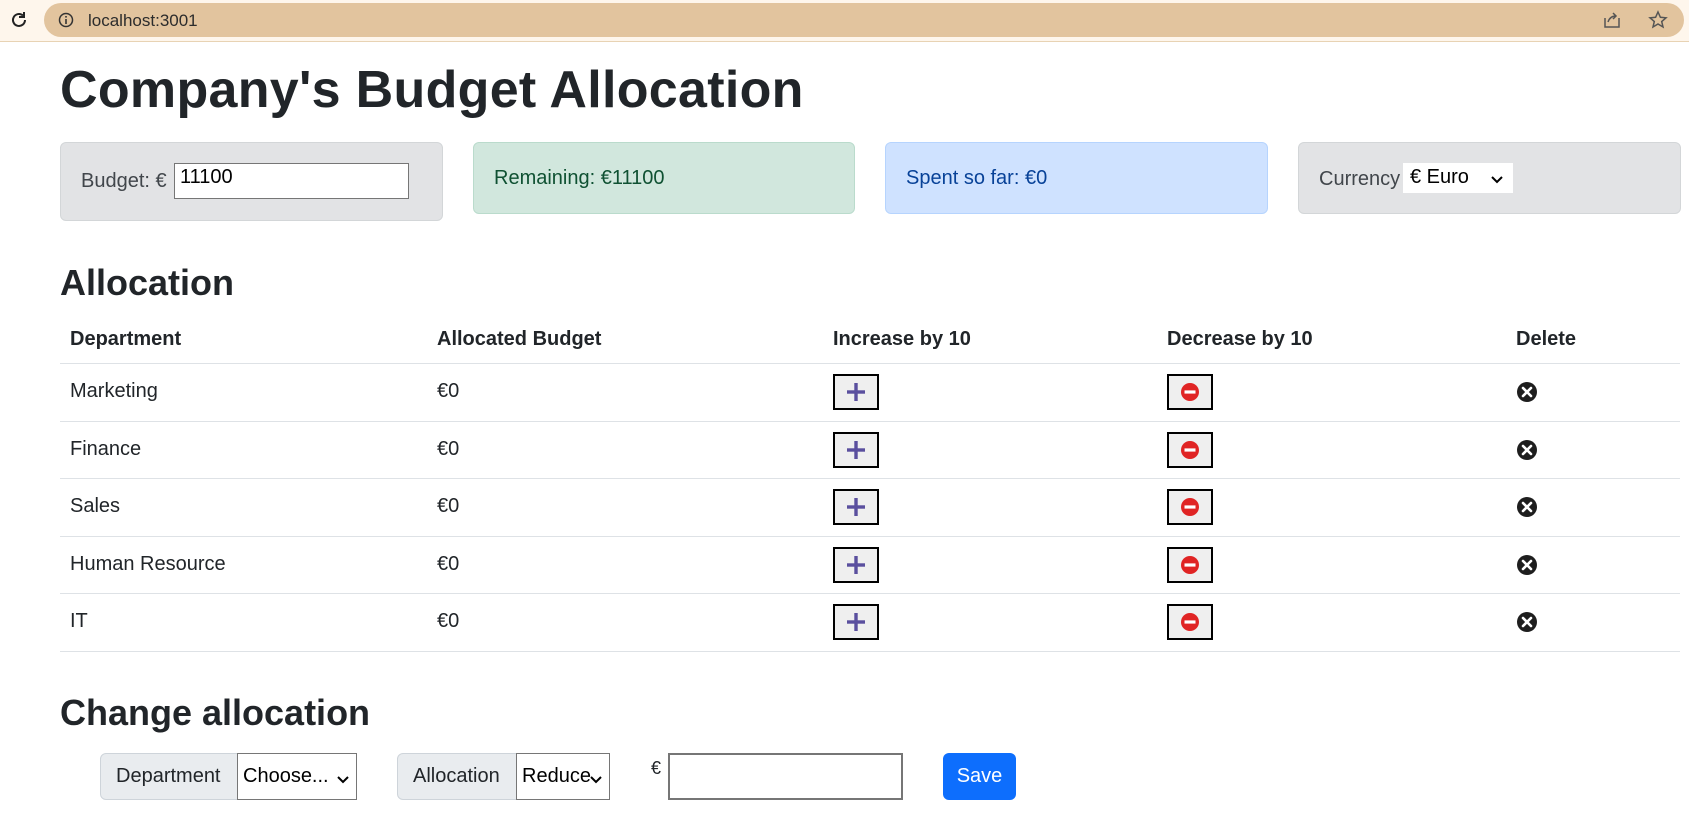 The image size is (1689, 834). Describe the element at coordinates (432, 90) in the screenshot. I see `page-title: Company's Budget Allocation` at that location.